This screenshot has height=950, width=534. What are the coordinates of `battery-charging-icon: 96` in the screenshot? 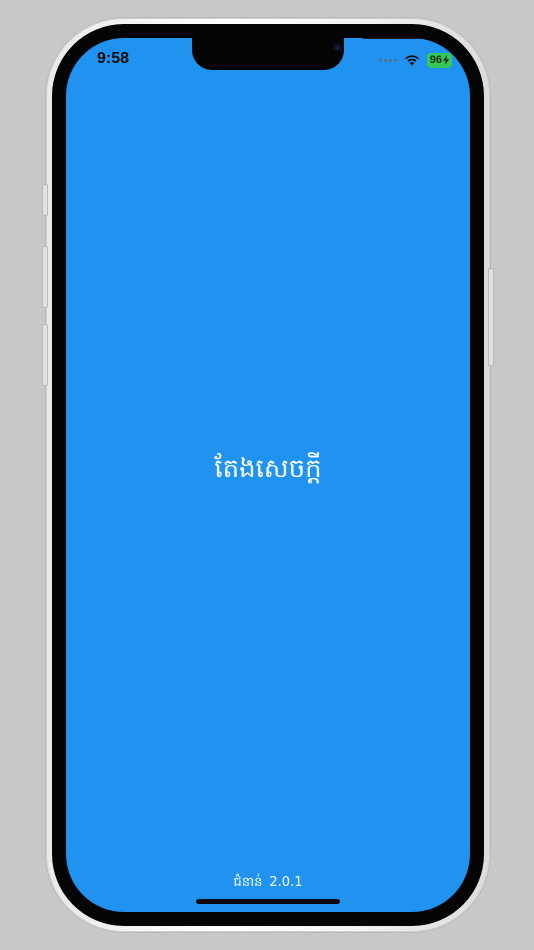 It's located at (439, 60).